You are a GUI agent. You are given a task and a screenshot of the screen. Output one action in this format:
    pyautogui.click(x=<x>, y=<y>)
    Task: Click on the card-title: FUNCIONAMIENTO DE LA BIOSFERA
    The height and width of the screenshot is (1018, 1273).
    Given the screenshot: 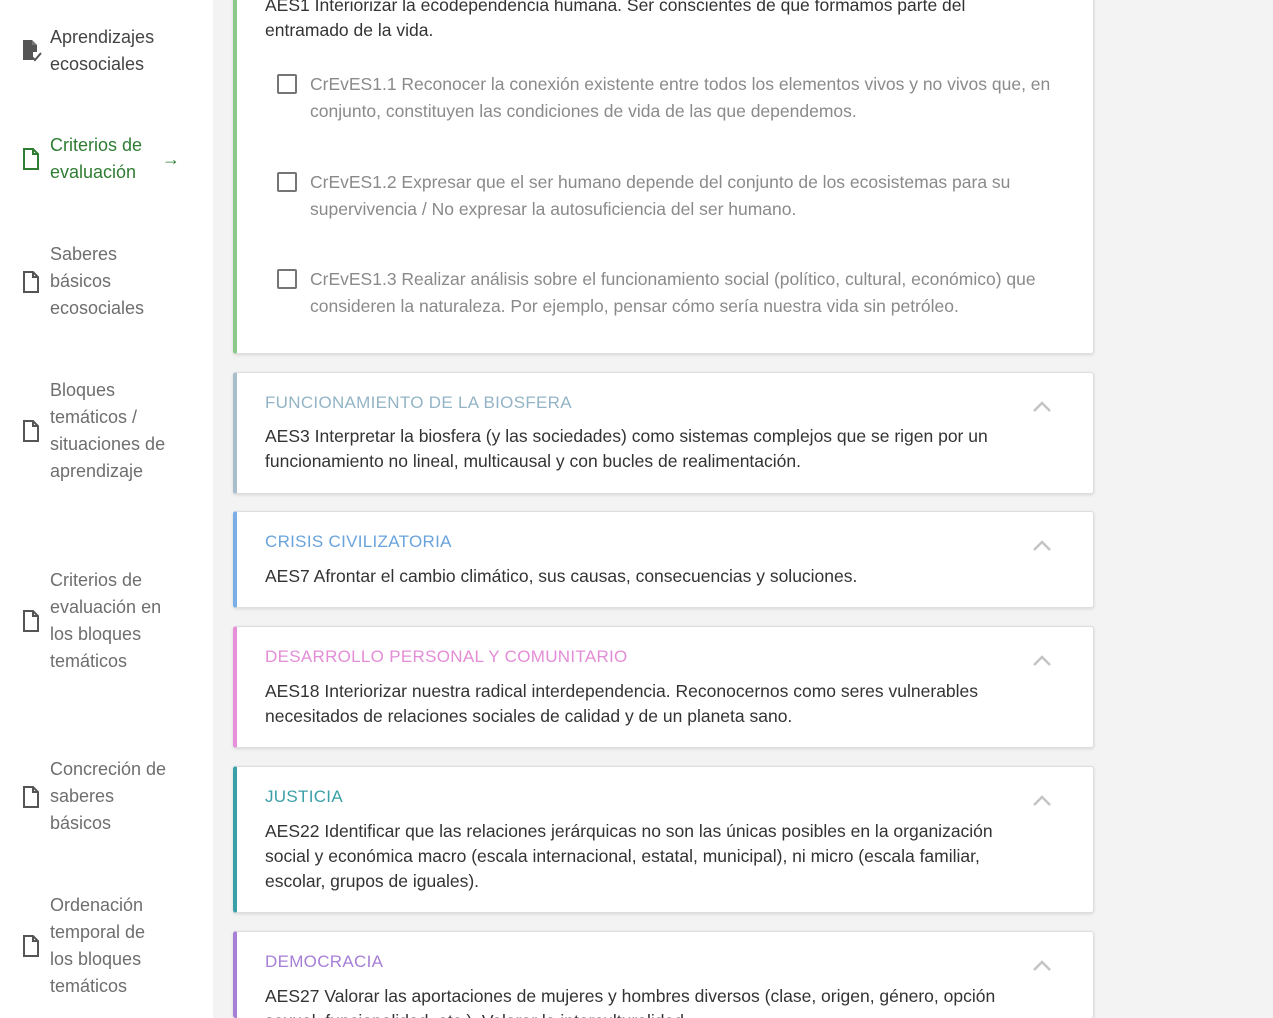 What is the action you would take?
    pyautogui.click(x=418, y=402)
    